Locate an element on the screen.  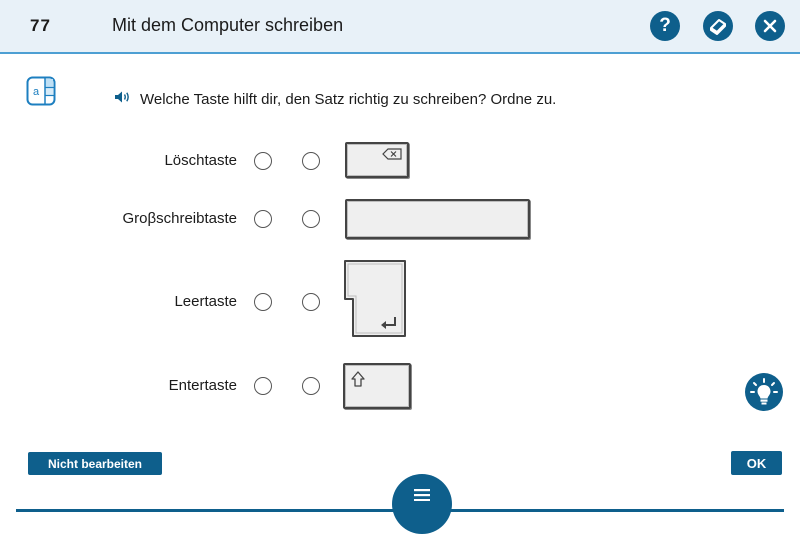
close-icon is located at coordinates (770, 26).